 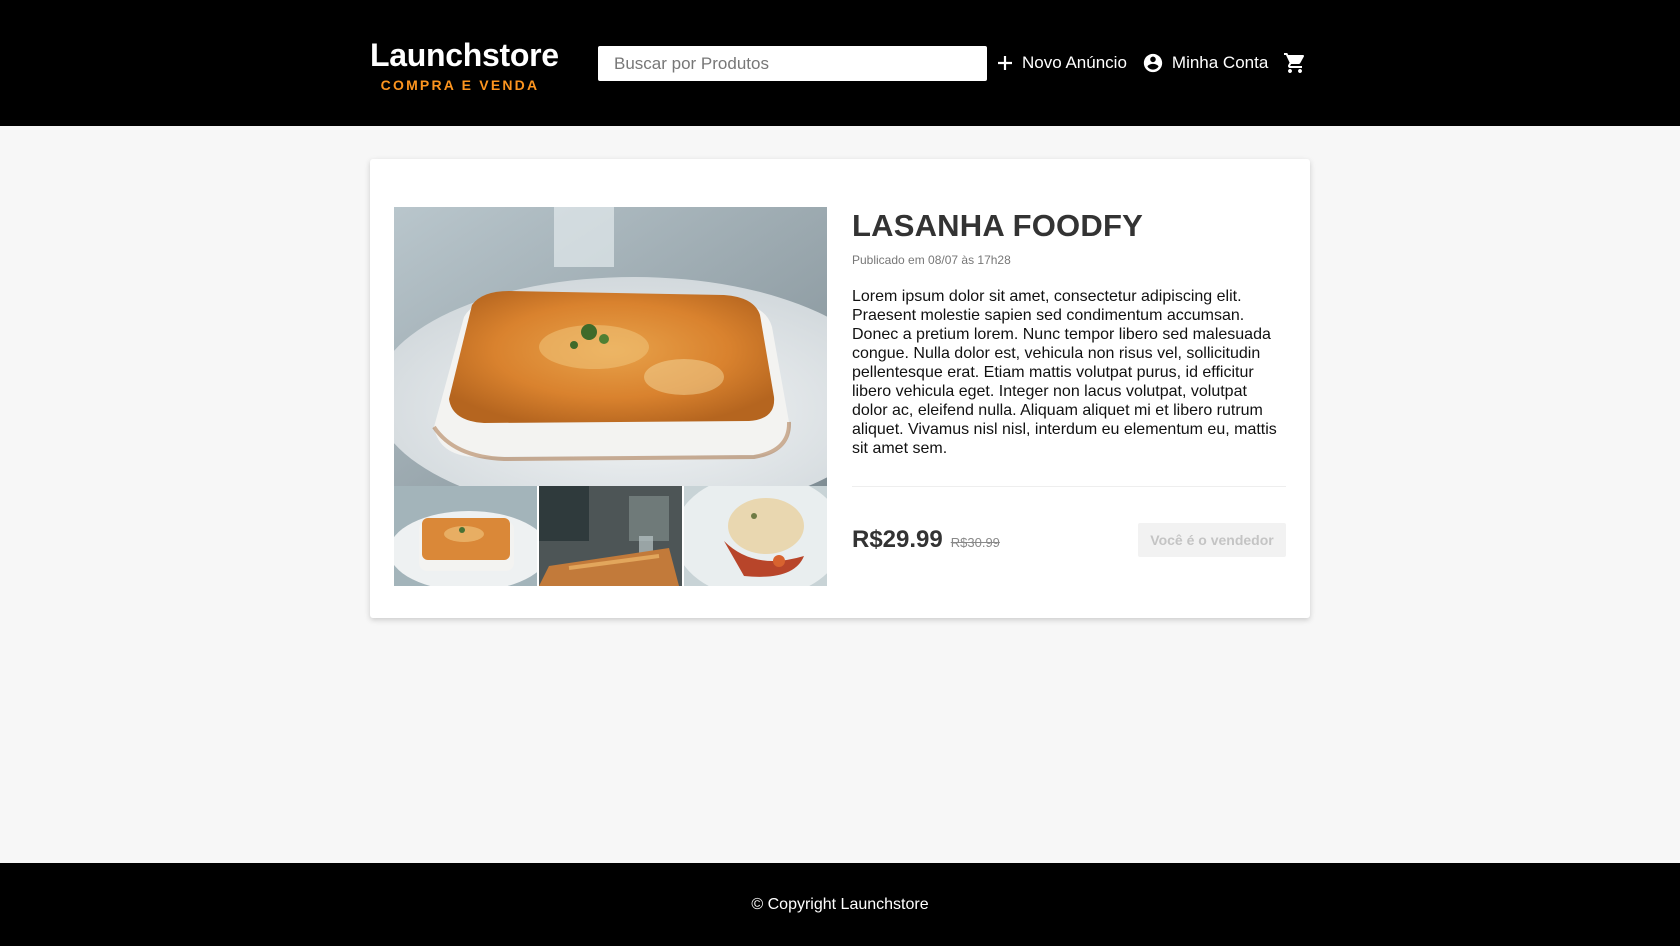 I want to click on thumbnail-strip, so click(x=610, y=536).